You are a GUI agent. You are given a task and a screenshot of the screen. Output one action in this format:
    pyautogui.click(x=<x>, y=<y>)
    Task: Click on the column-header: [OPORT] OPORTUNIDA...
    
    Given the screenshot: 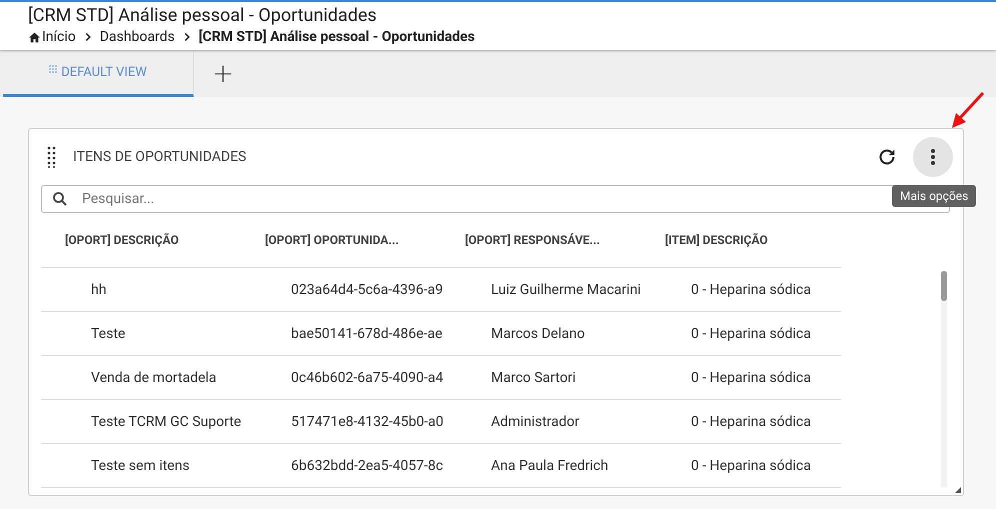 What is the action you would take?
    pyautogui.click(x=341, y=240)
    